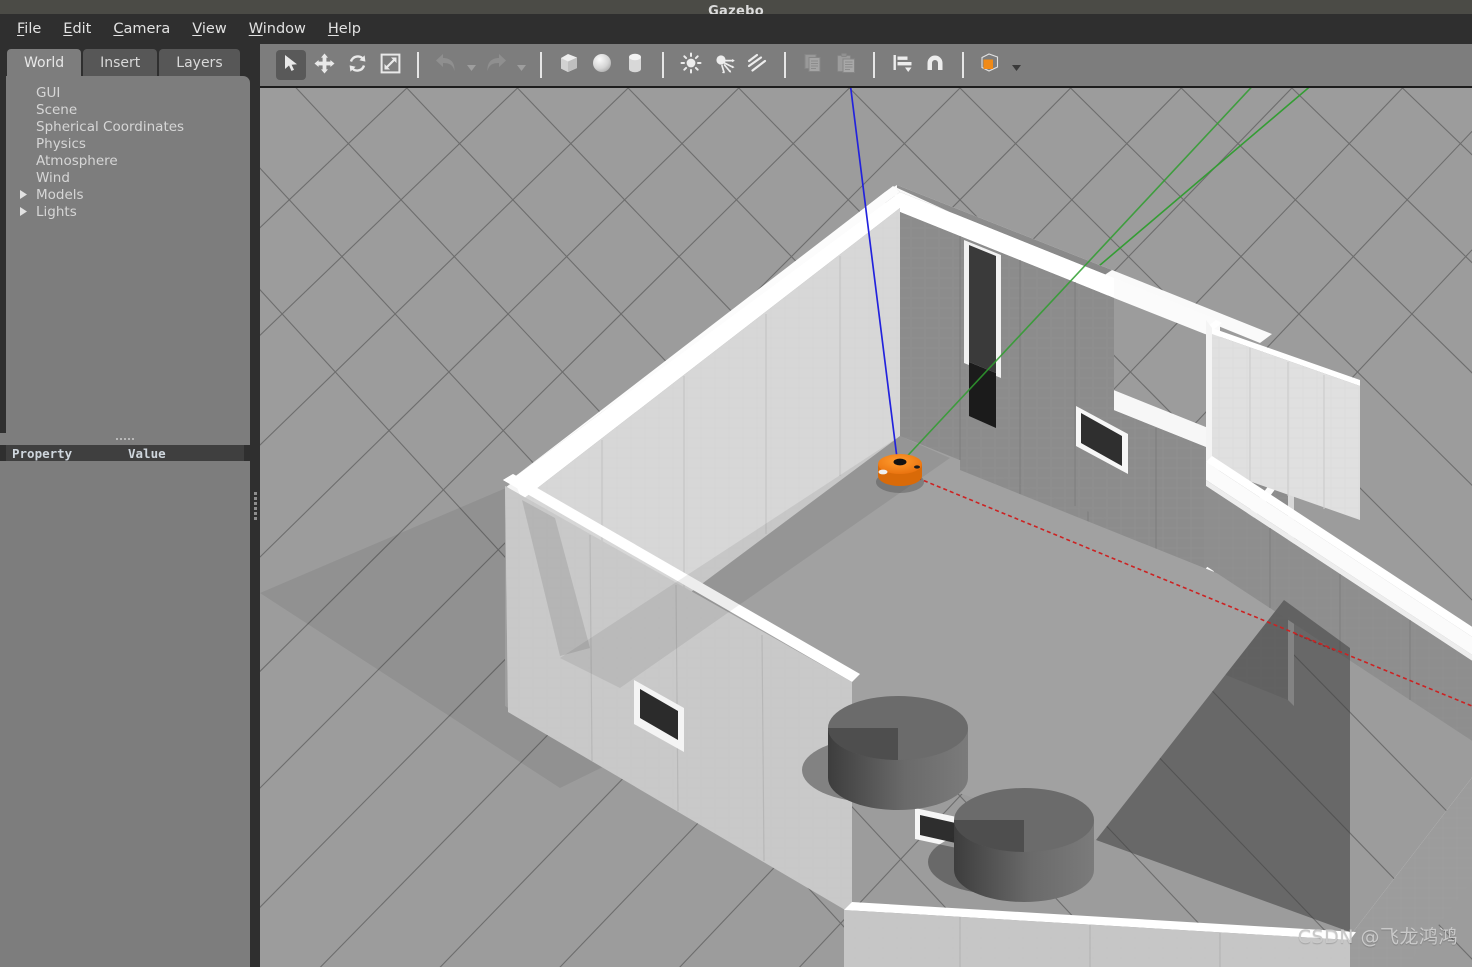  Describe the element at coordinates (147, 453) in the screenshot. I see `column-header-value: Value` at that location.